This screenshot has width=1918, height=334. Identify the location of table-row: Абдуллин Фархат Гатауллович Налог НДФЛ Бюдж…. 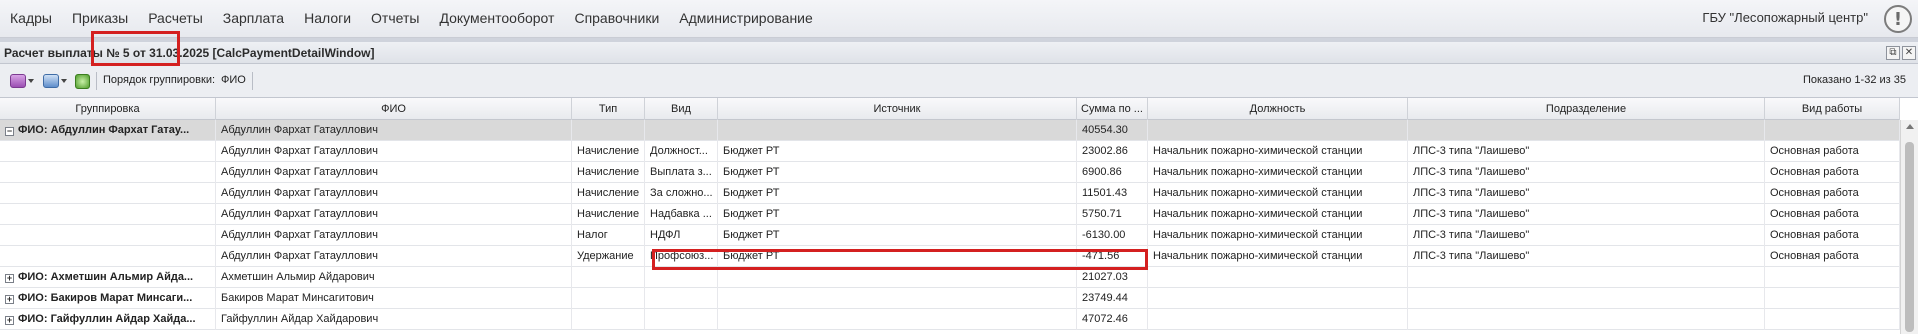
(950, 235).